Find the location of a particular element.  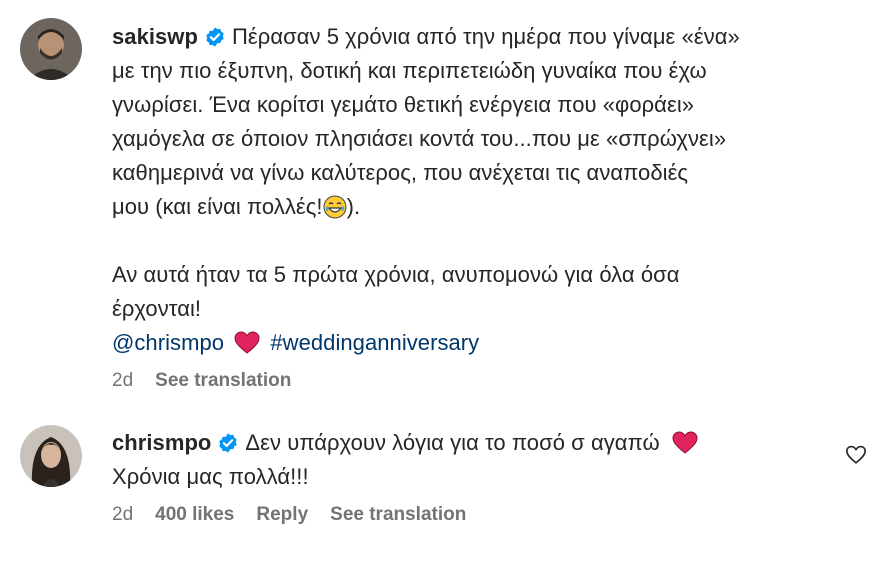

reply-button: Reply is located at coordinates (282, 514).